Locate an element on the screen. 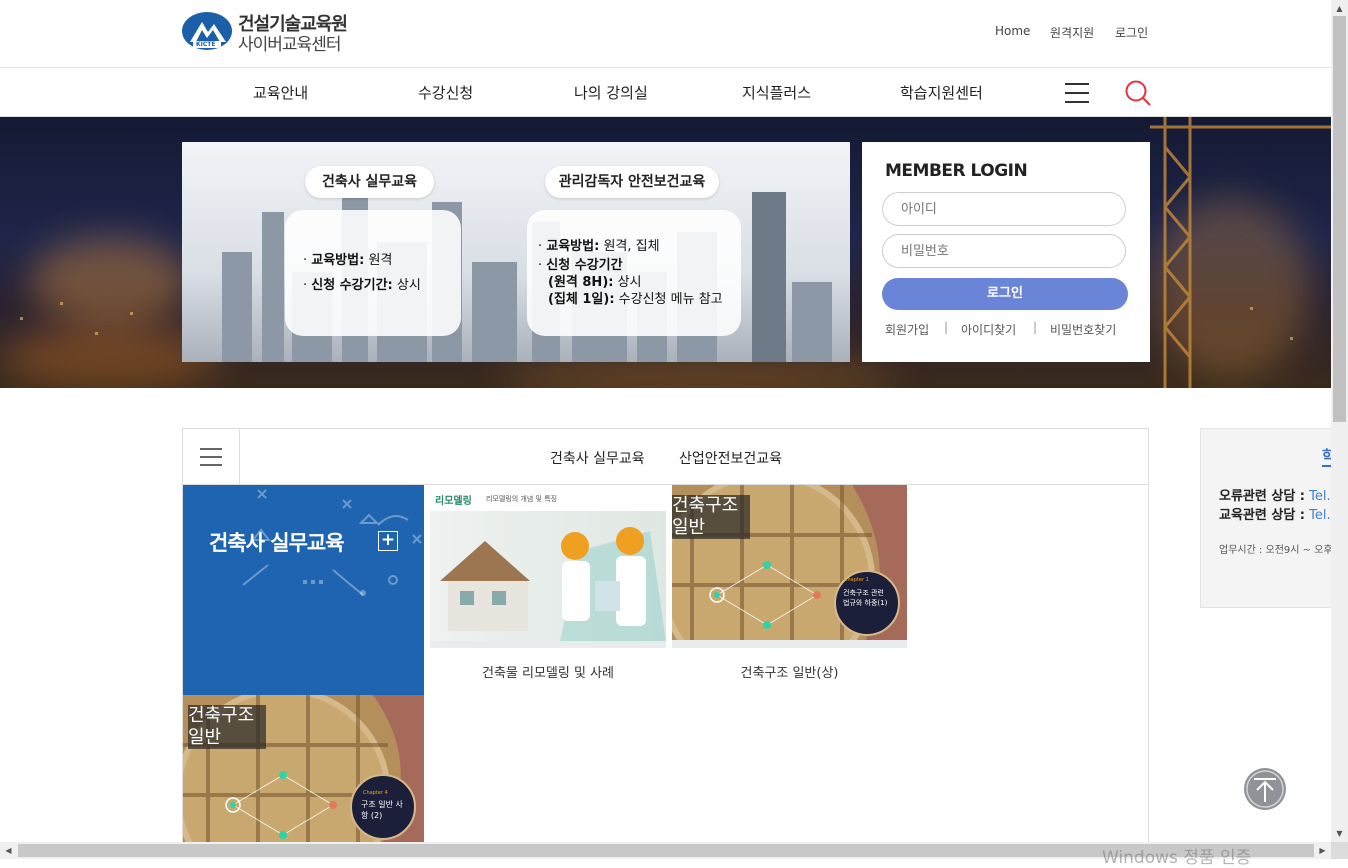 The width and height of the screenshot is (1348, 868). remote-support-link: 원격지원 is located at coordinates (1072, 32).